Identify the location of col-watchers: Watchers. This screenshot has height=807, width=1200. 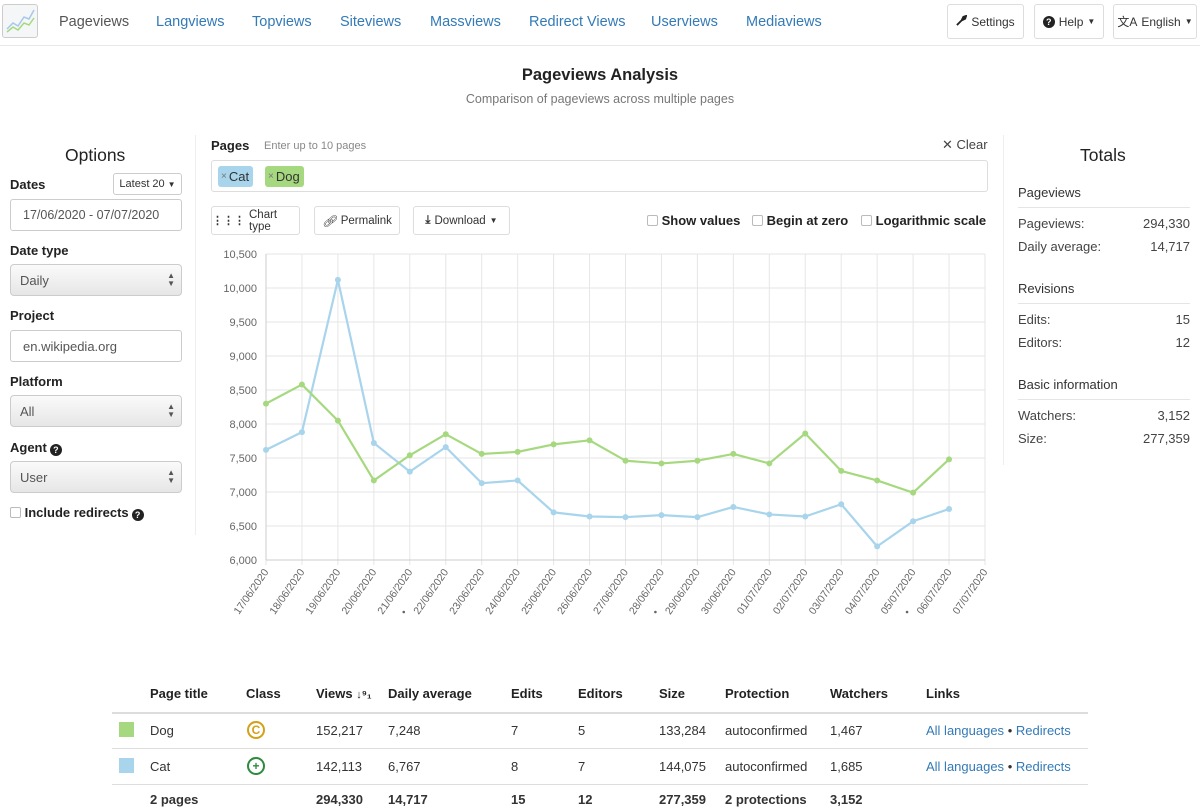
(859, 693).